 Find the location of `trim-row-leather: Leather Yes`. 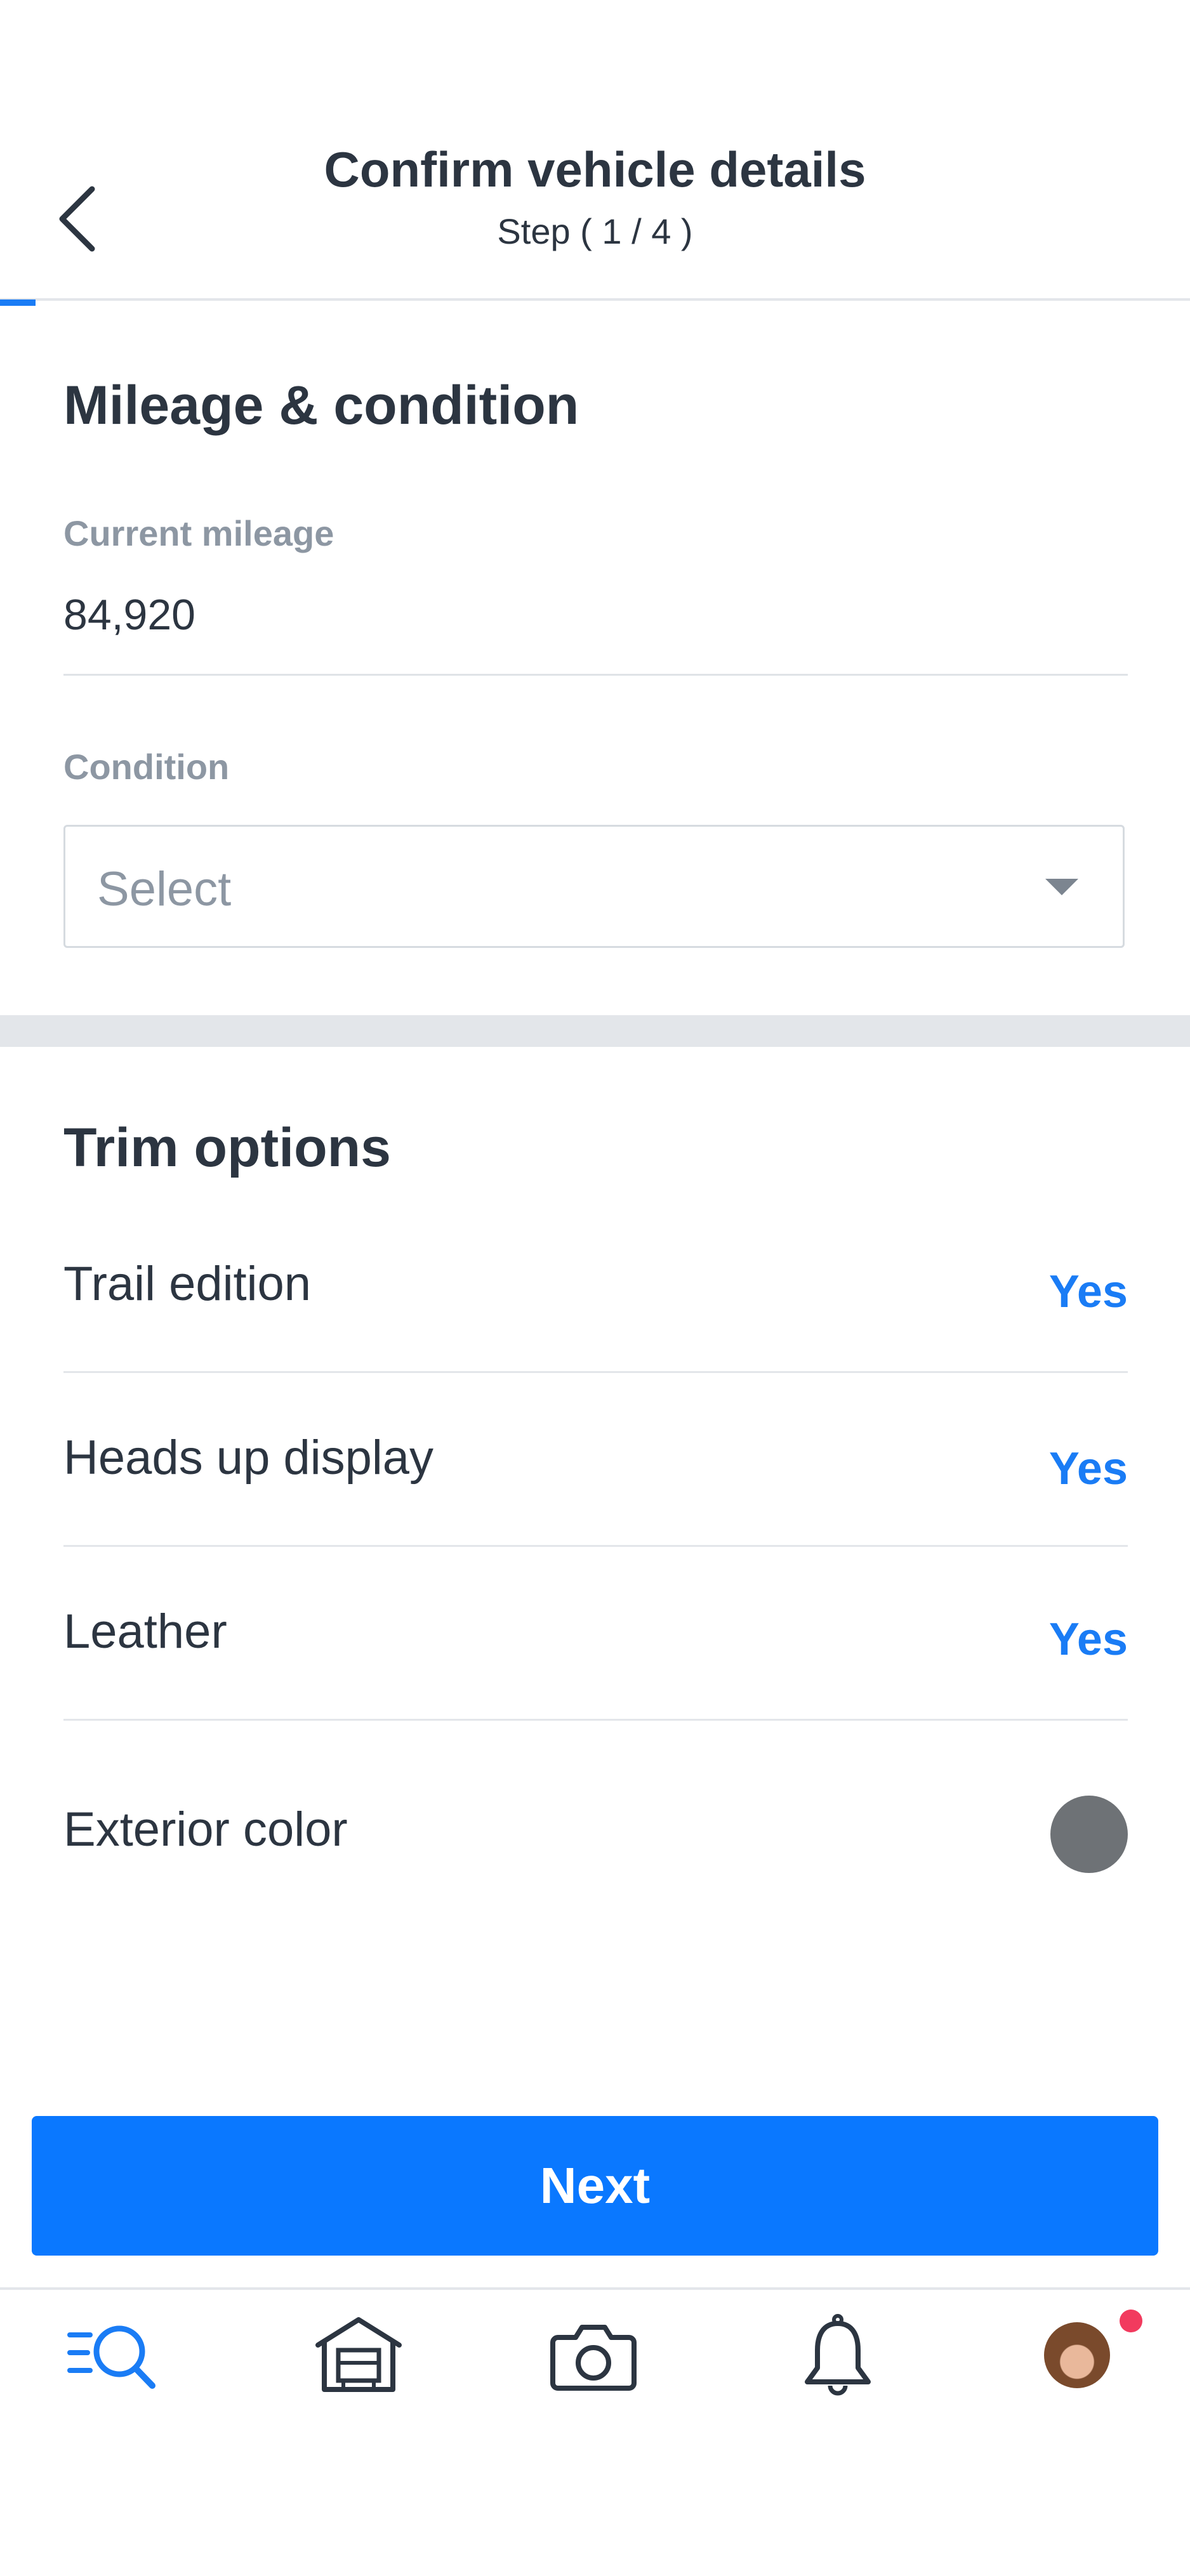

trim-row-leather: Leather Yes is located at coordinates (595, 1634).